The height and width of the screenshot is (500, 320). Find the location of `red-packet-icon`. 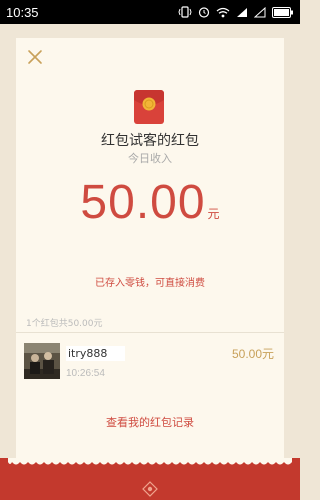

red-packet-icon is located at coordinates (149, 107).